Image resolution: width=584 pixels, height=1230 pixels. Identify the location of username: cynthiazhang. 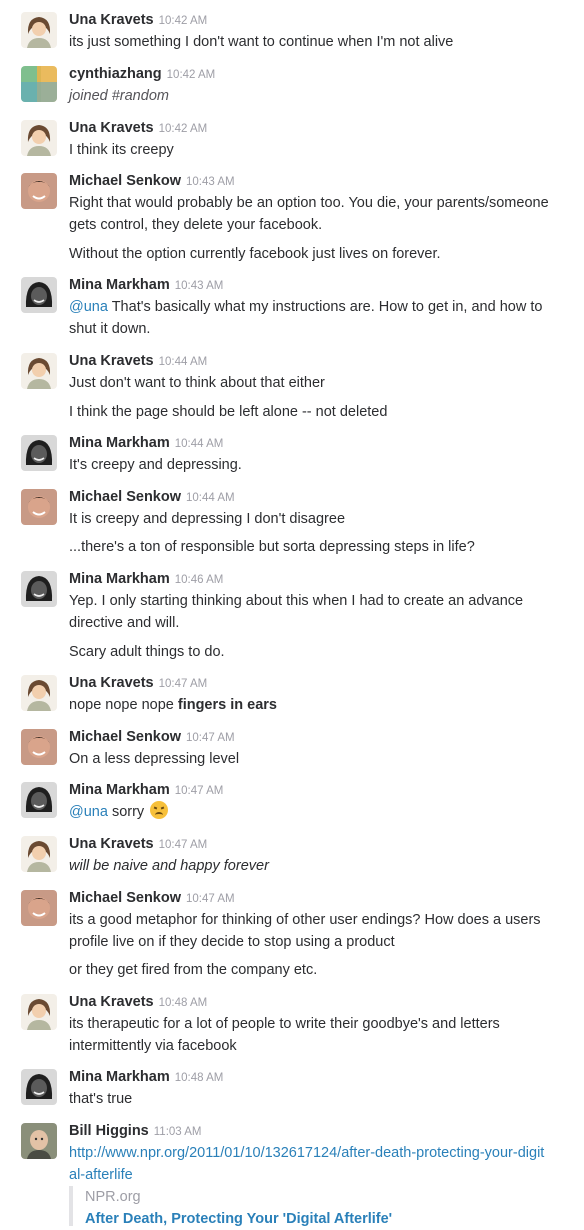
(115, 74).